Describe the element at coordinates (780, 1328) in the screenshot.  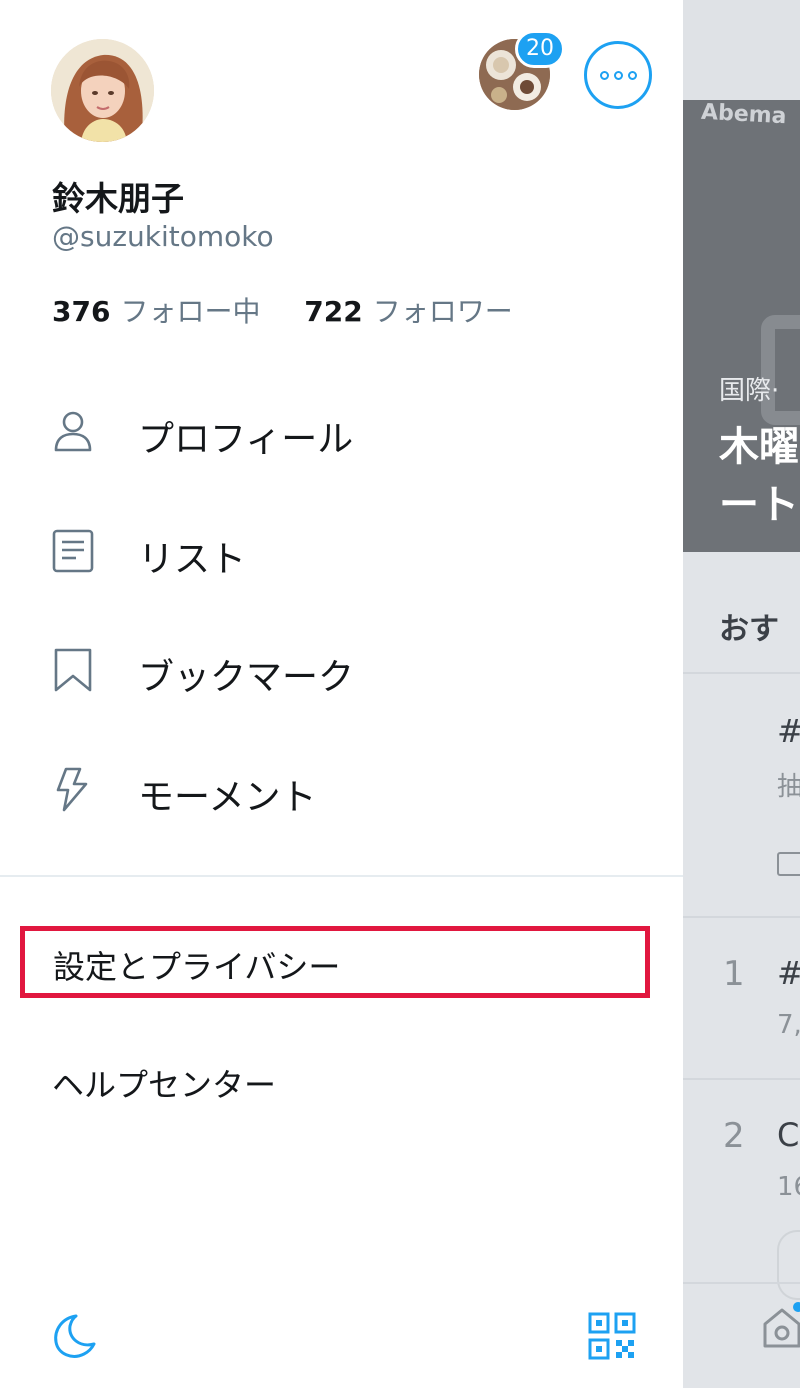
I see `home-icon` at that location.